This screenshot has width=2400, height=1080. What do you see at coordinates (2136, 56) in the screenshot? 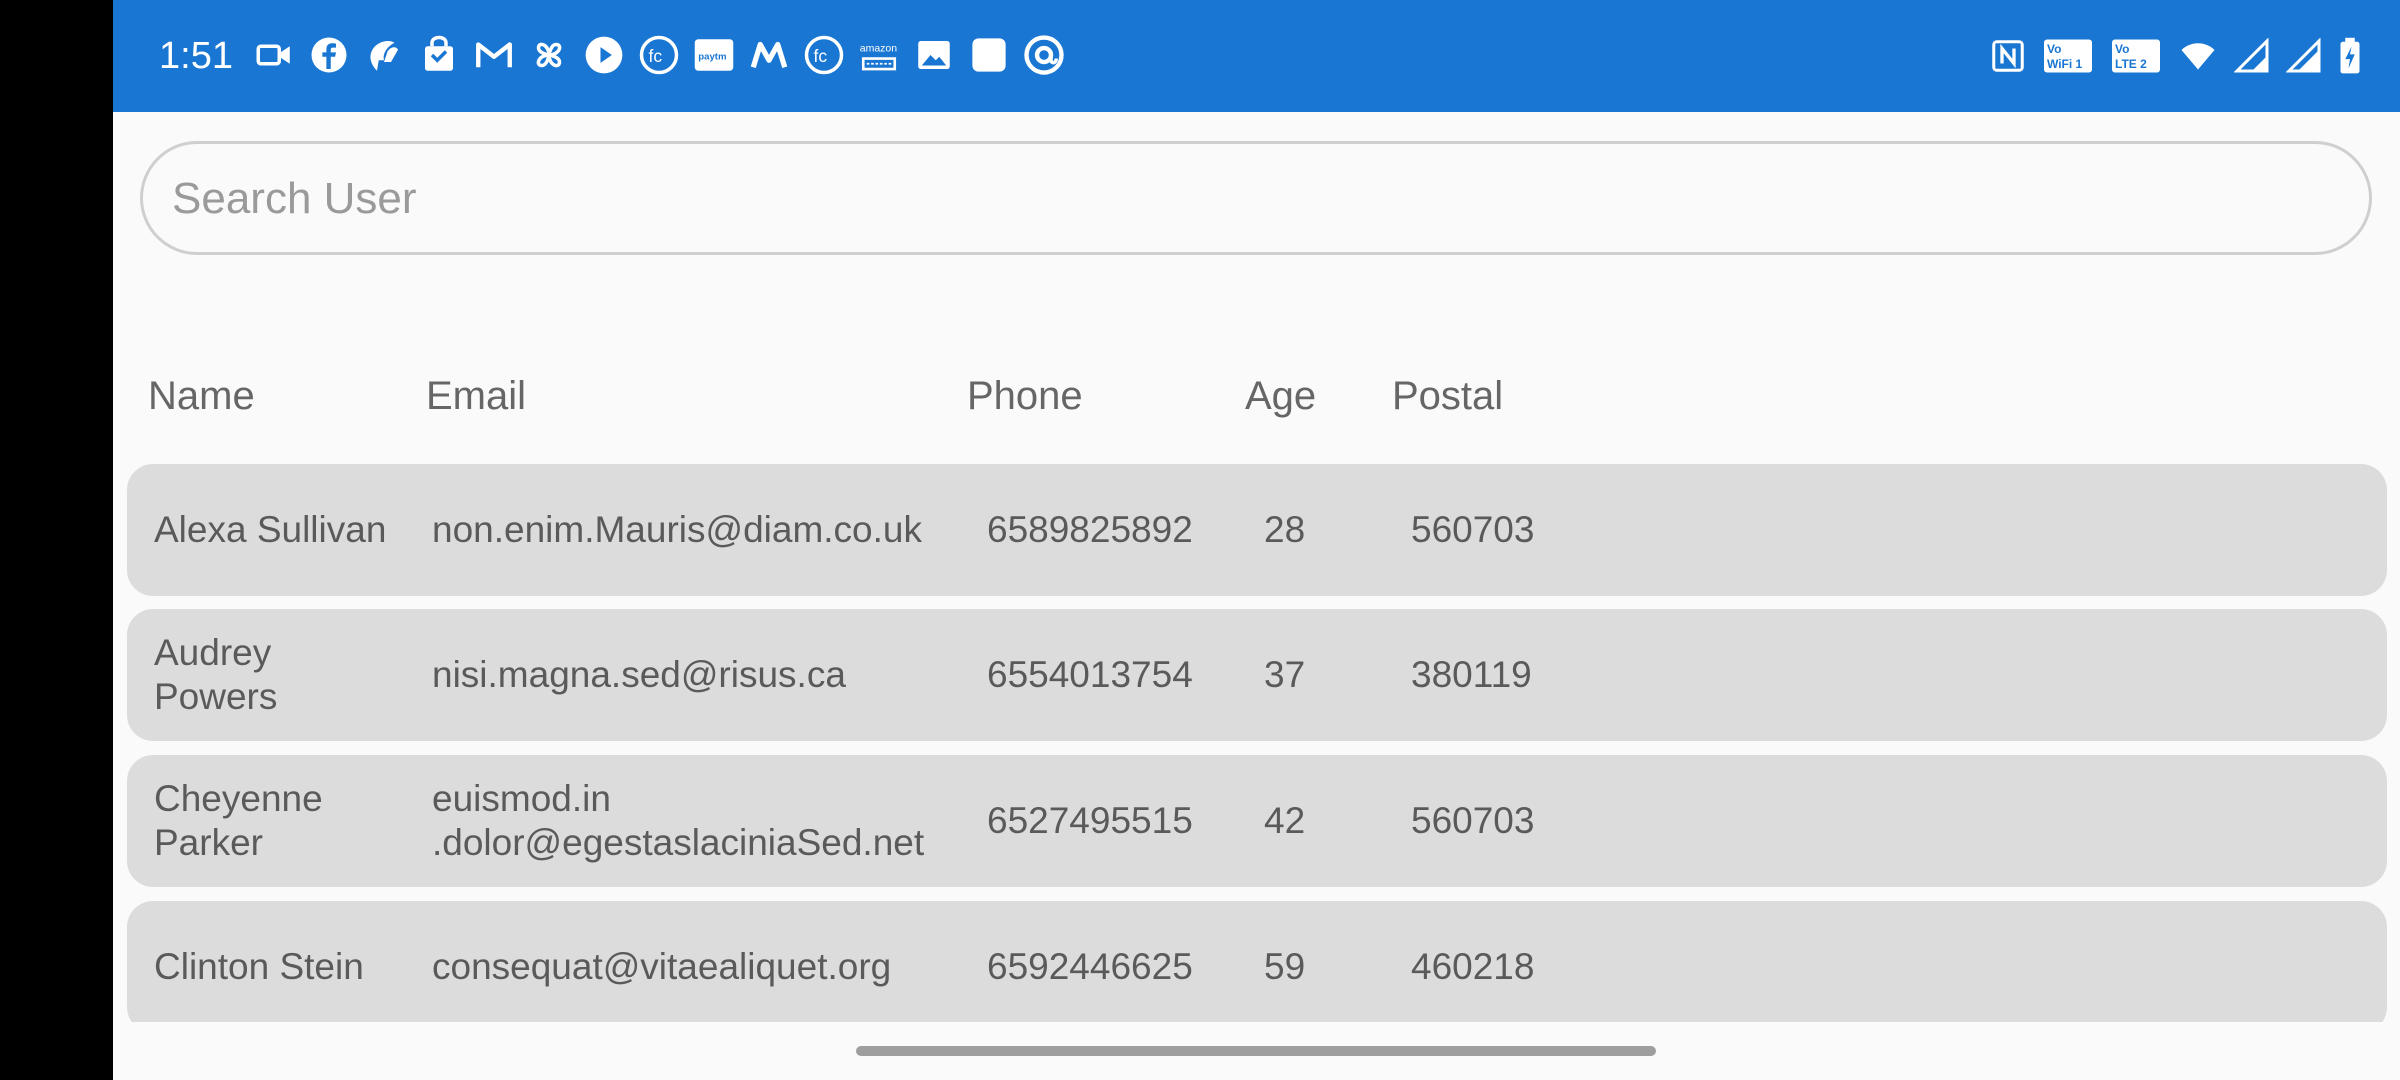
I see `volte-icon: VoLTE 2` at bounding box center [2136, 56].